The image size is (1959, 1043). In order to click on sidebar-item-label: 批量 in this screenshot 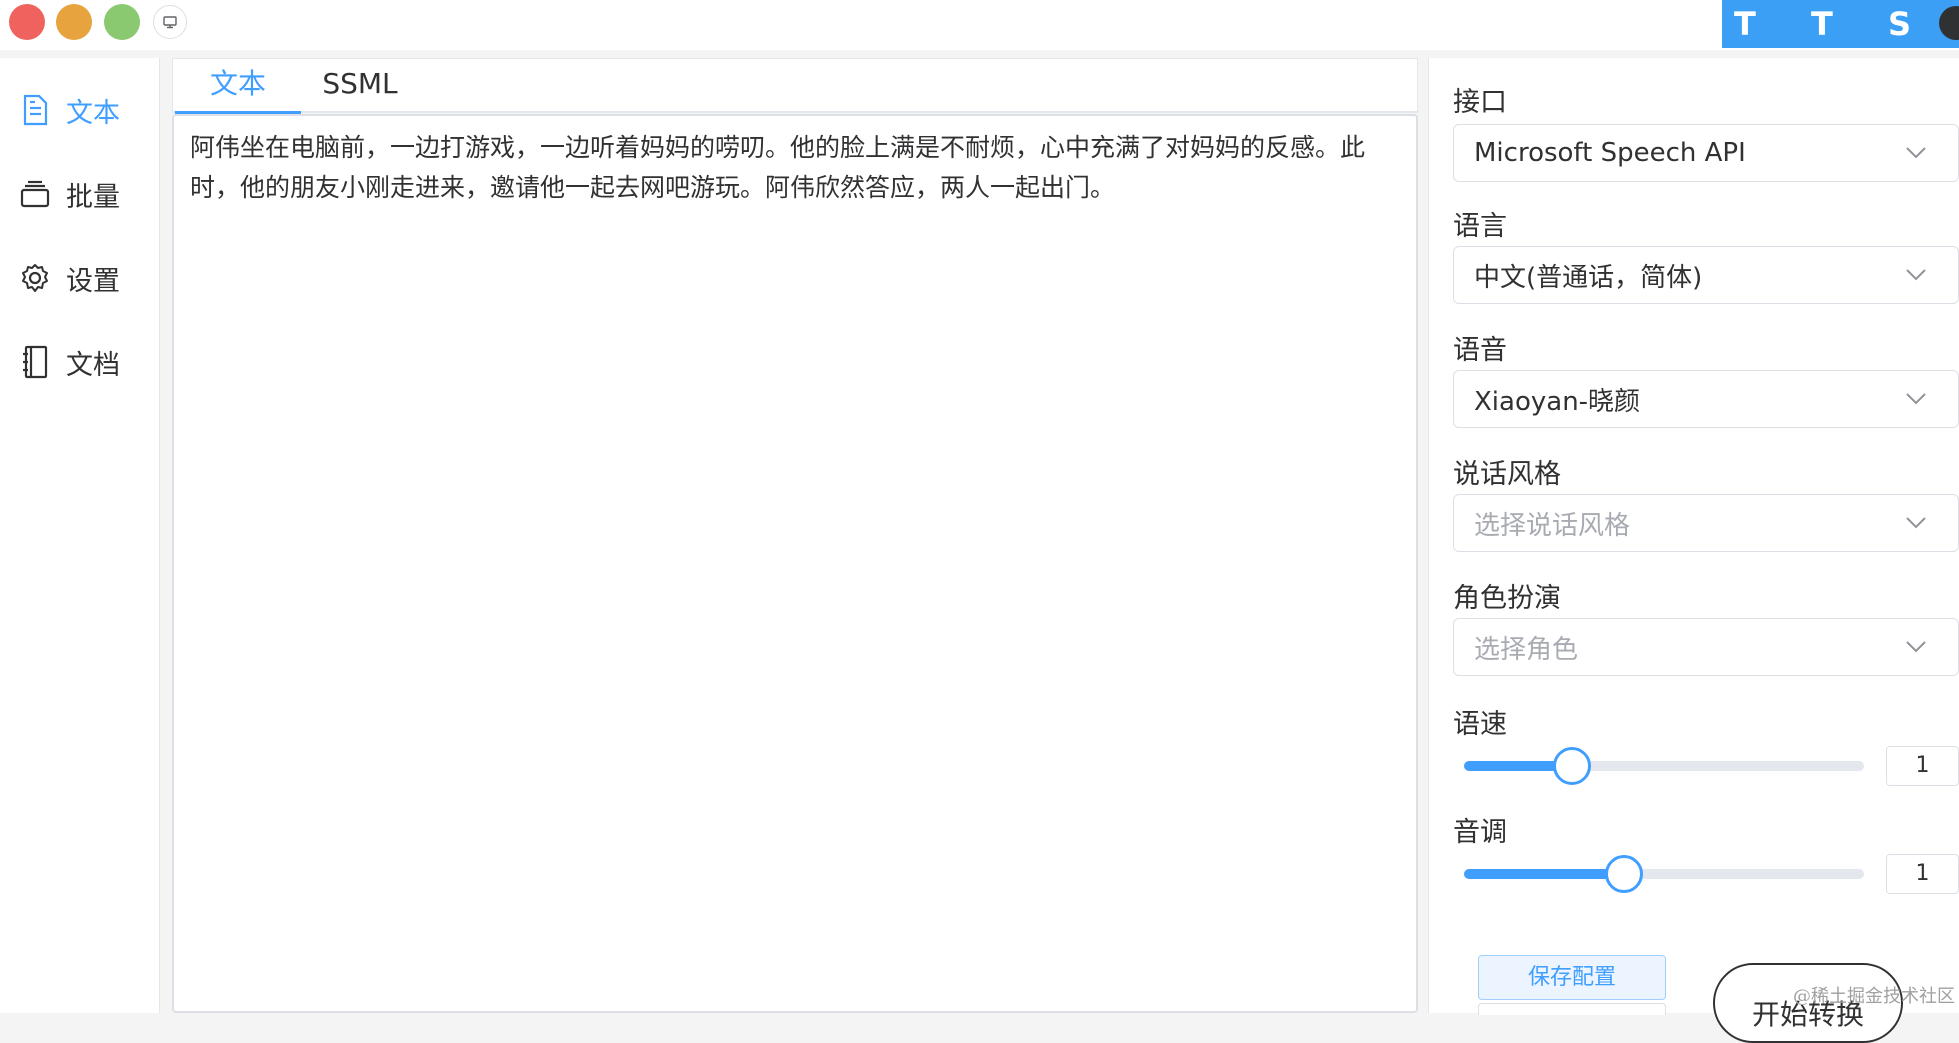, I will do `click(93, 197)`.